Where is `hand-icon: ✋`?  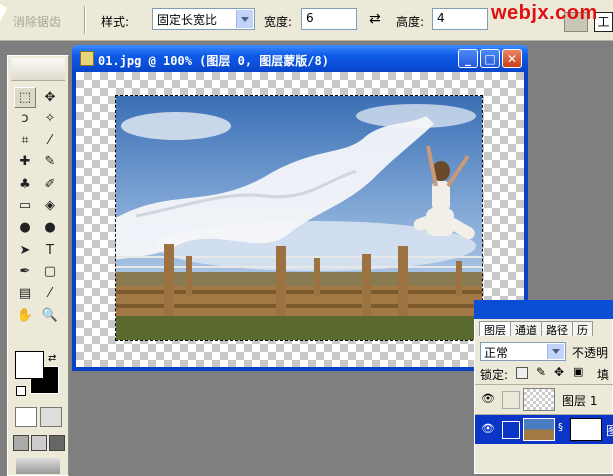
hand-icon: ✋ is located at coordinates (25, 315).